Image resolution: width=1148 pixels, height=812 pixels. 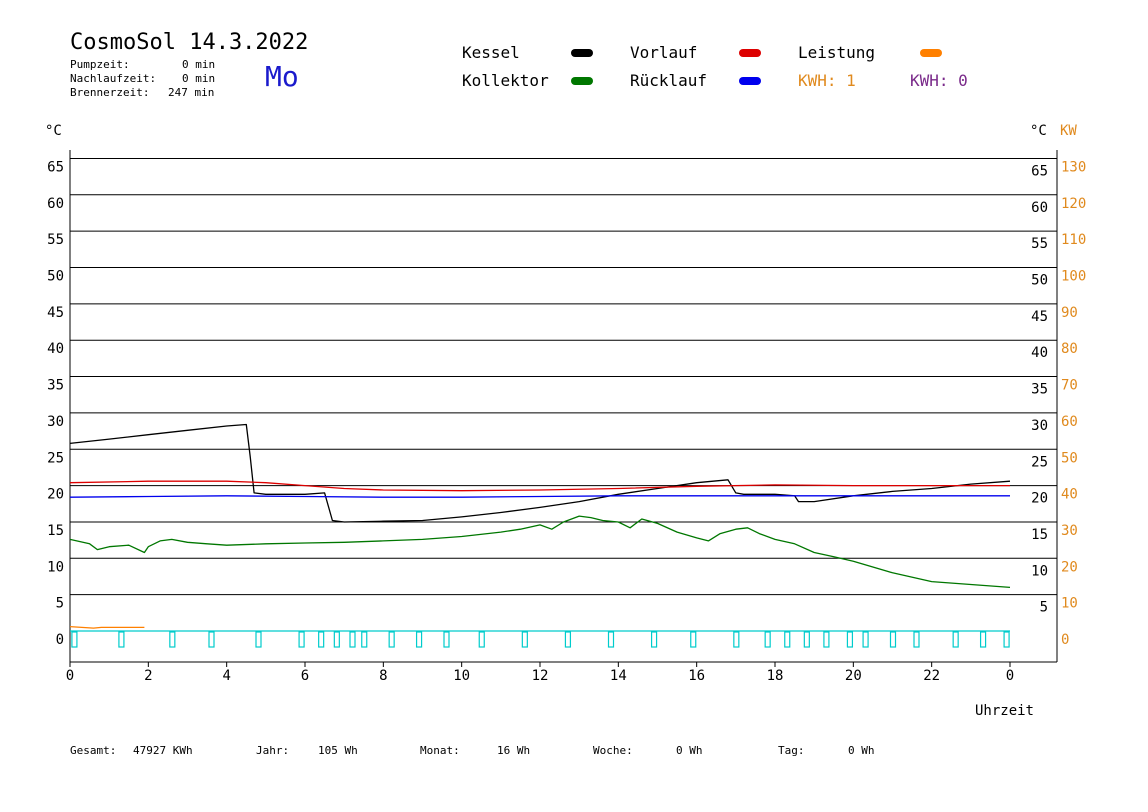 I want to click on x-tick-label: 20, so click(x=853, y=676).